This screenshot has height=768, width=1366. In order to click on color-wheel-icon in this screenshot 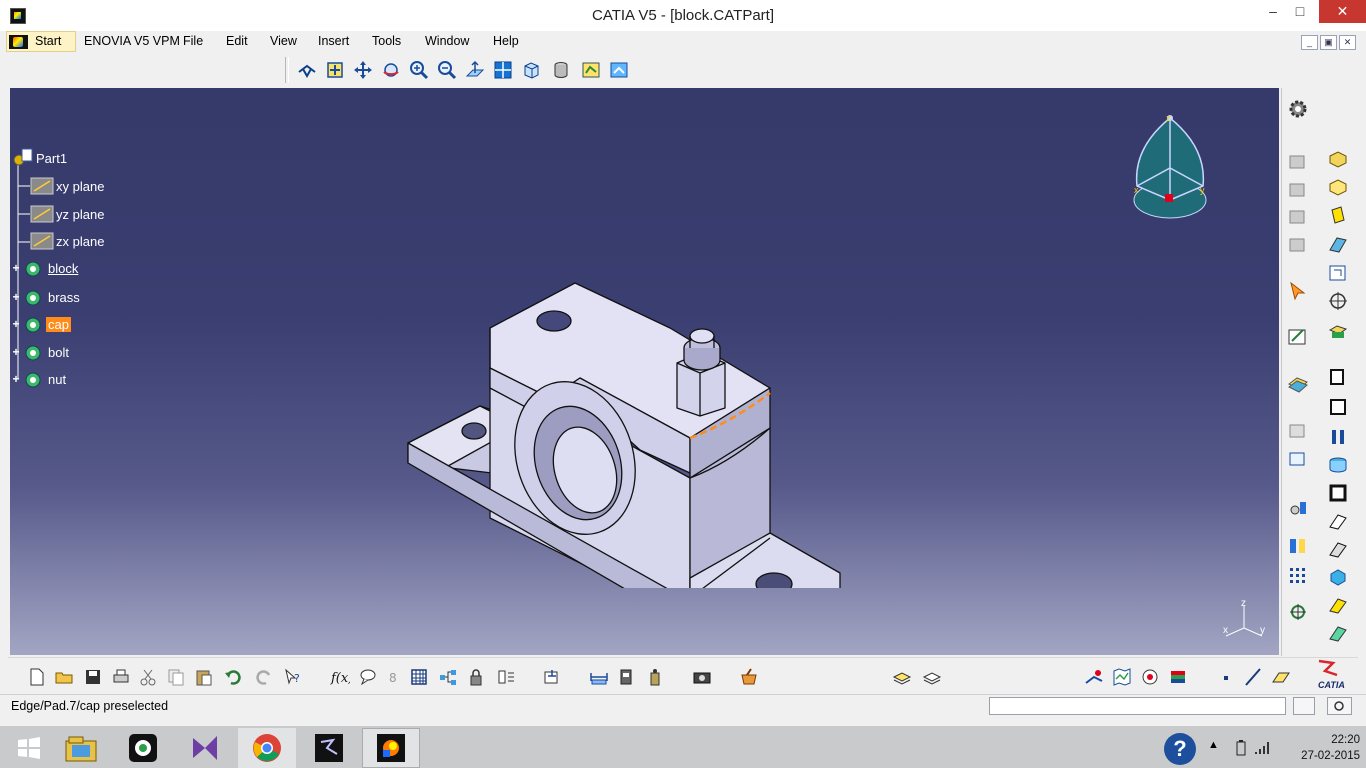, I will do `click(1150, 677)`.